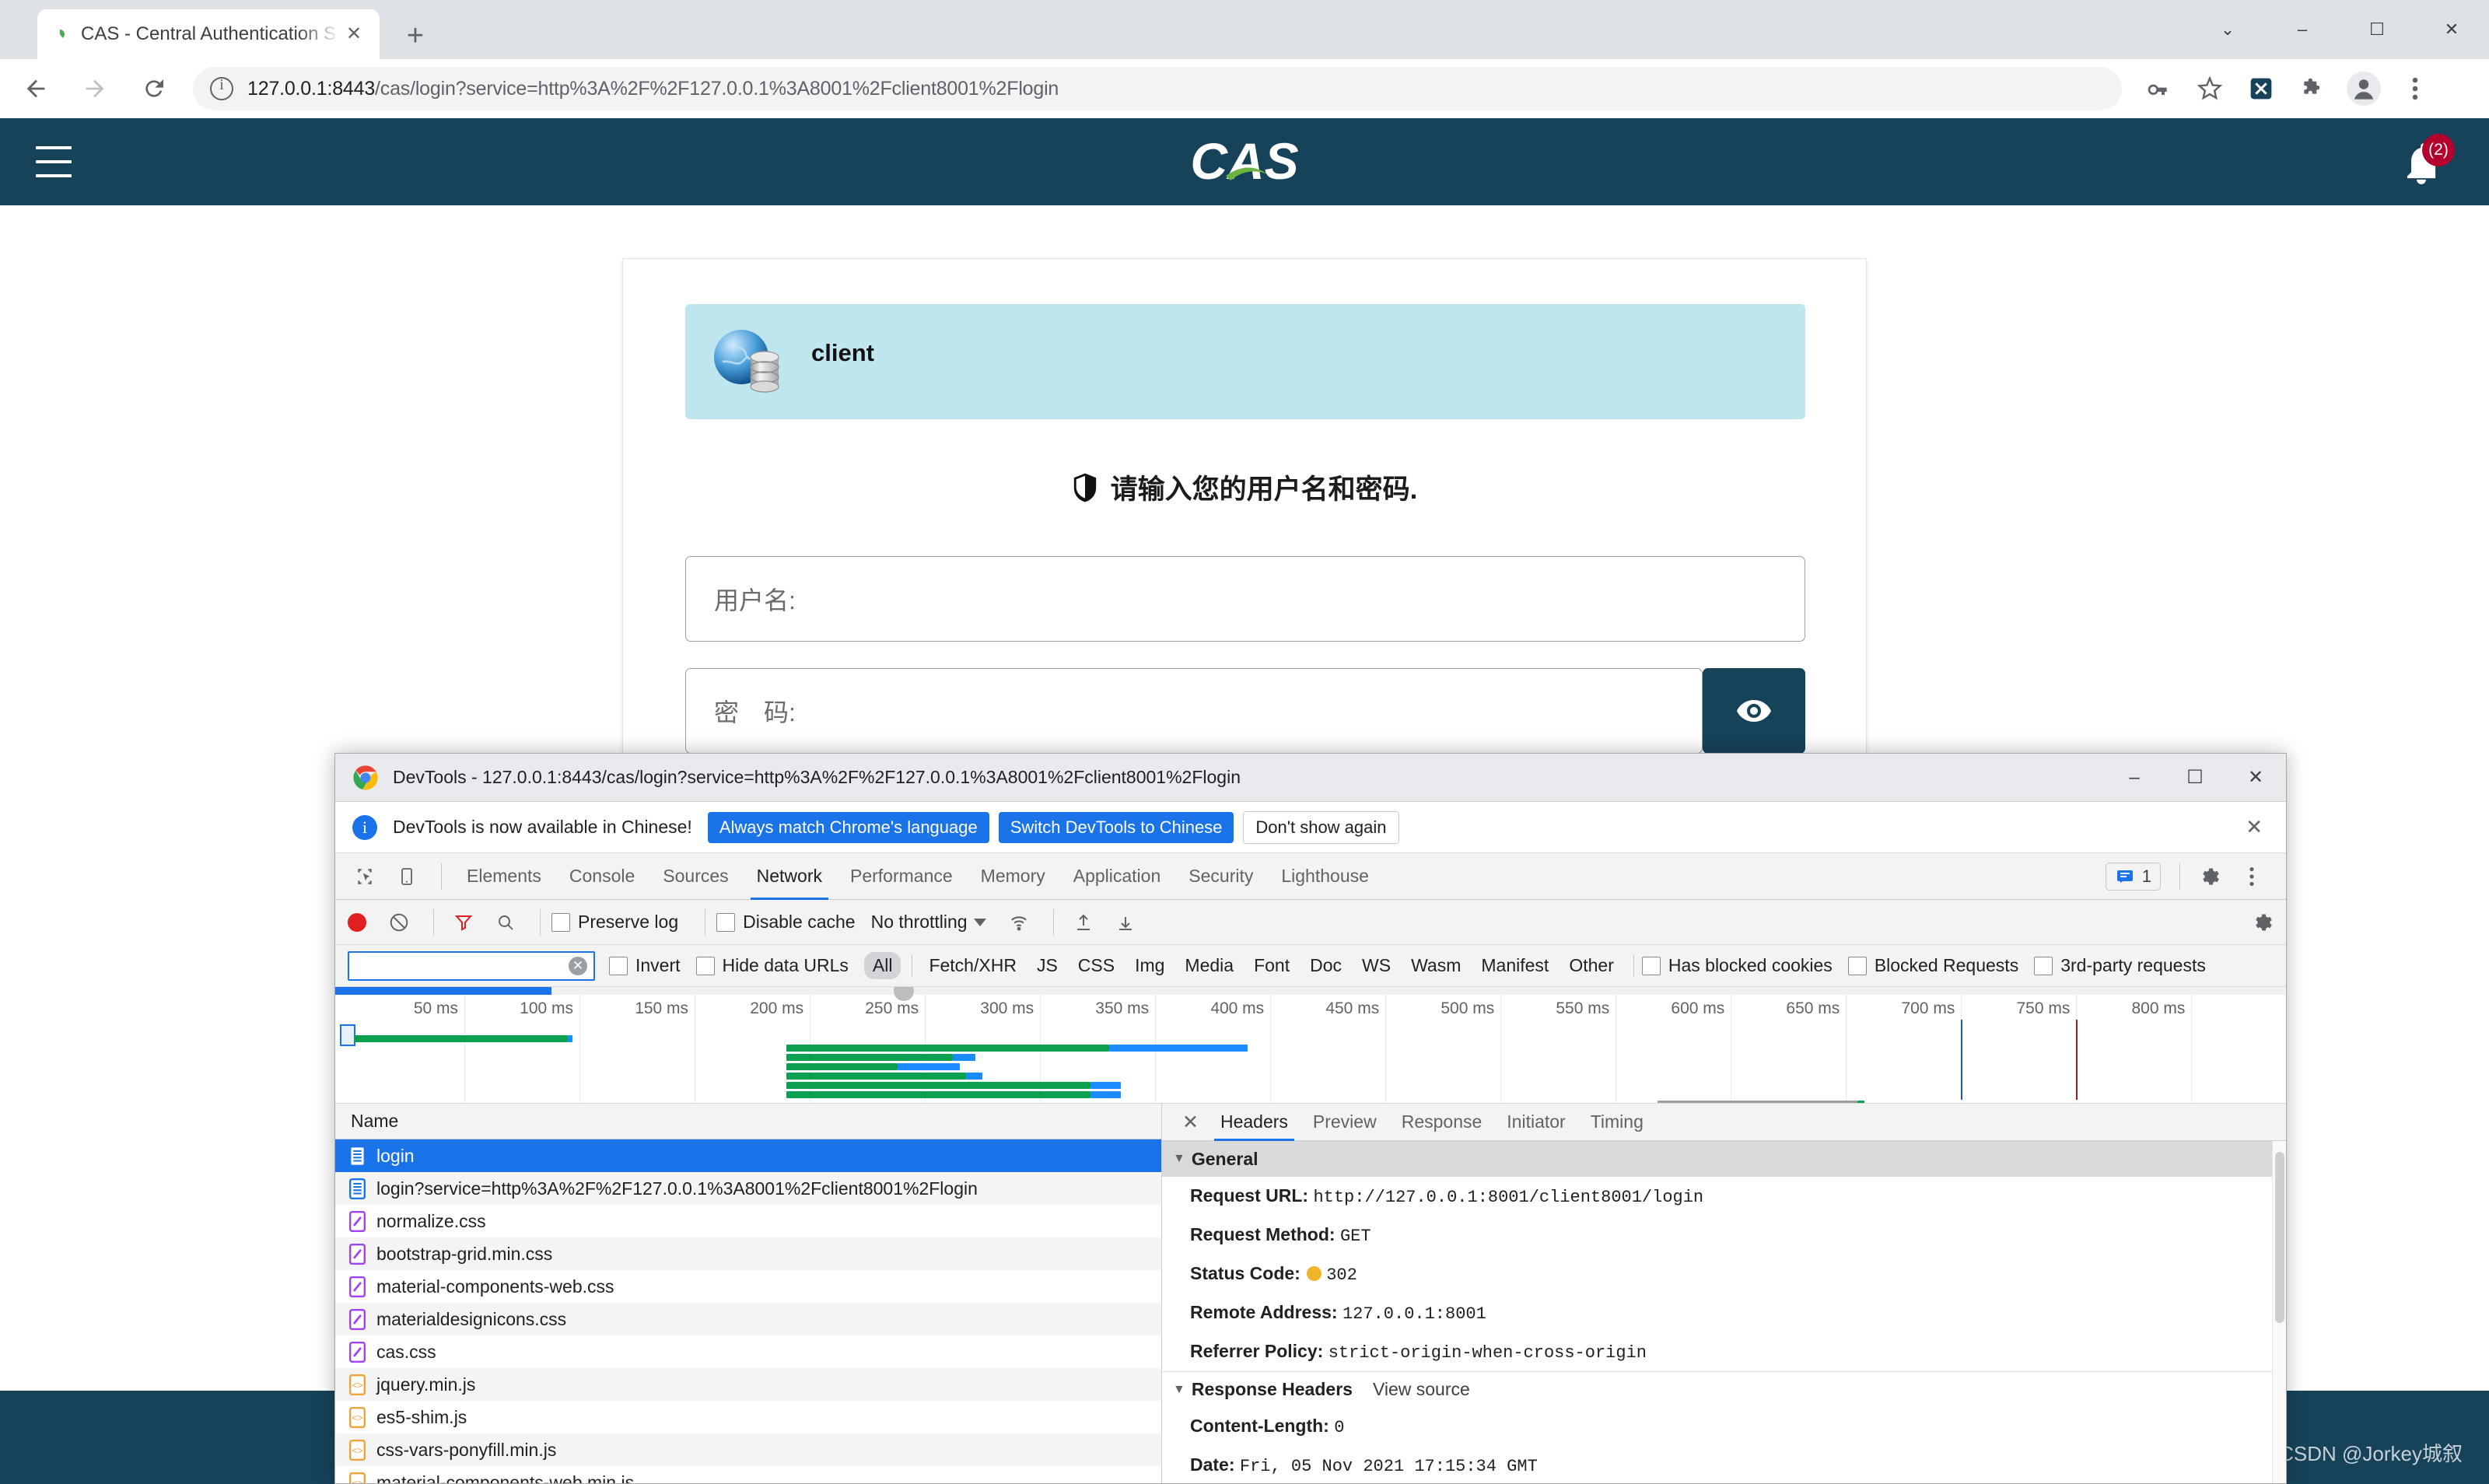 The image size is (2489, 1484). What do you see at coordinates (2261, 88) in the screenshot?
I see `extension-x-icon` at bounding box center [2261, 88].